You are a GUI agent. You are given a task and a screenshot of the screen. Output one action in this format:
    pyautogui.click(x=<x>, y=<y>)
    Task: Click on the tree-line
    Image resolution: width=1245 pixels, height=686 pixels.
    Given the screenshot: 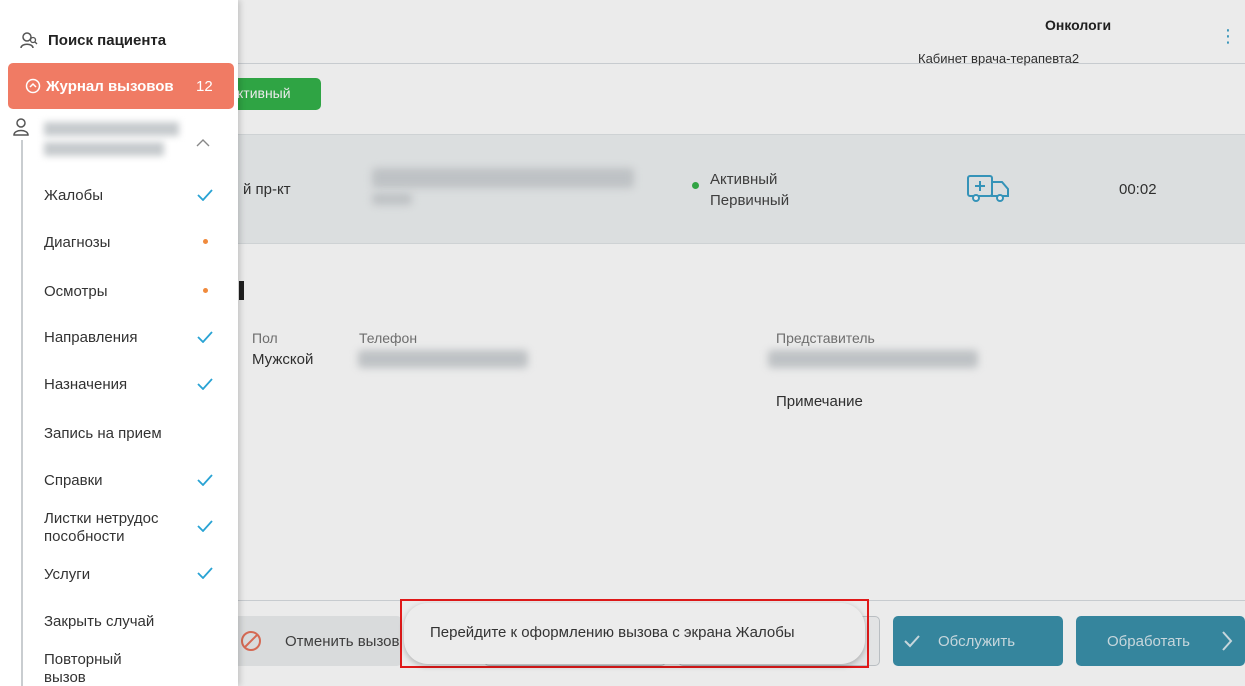 What is the action you would take?
    pyautogui.click(x=22, y=413)
    